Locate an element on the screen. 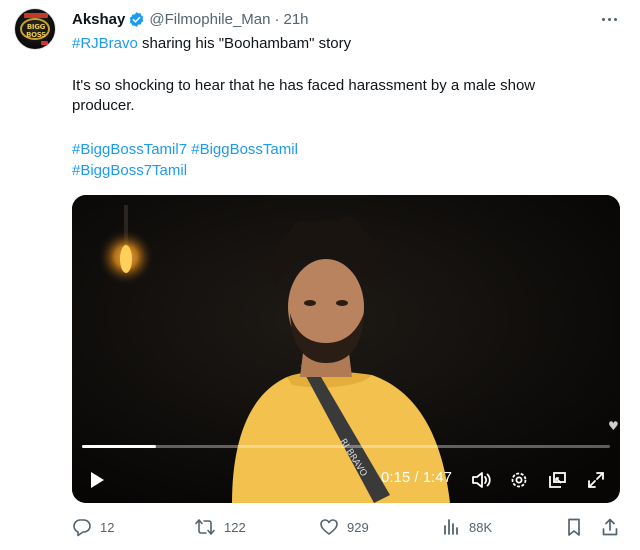 The height and width of the screenshot is (550, 640). fullscreen-icon is located at coordinates (596, 480).